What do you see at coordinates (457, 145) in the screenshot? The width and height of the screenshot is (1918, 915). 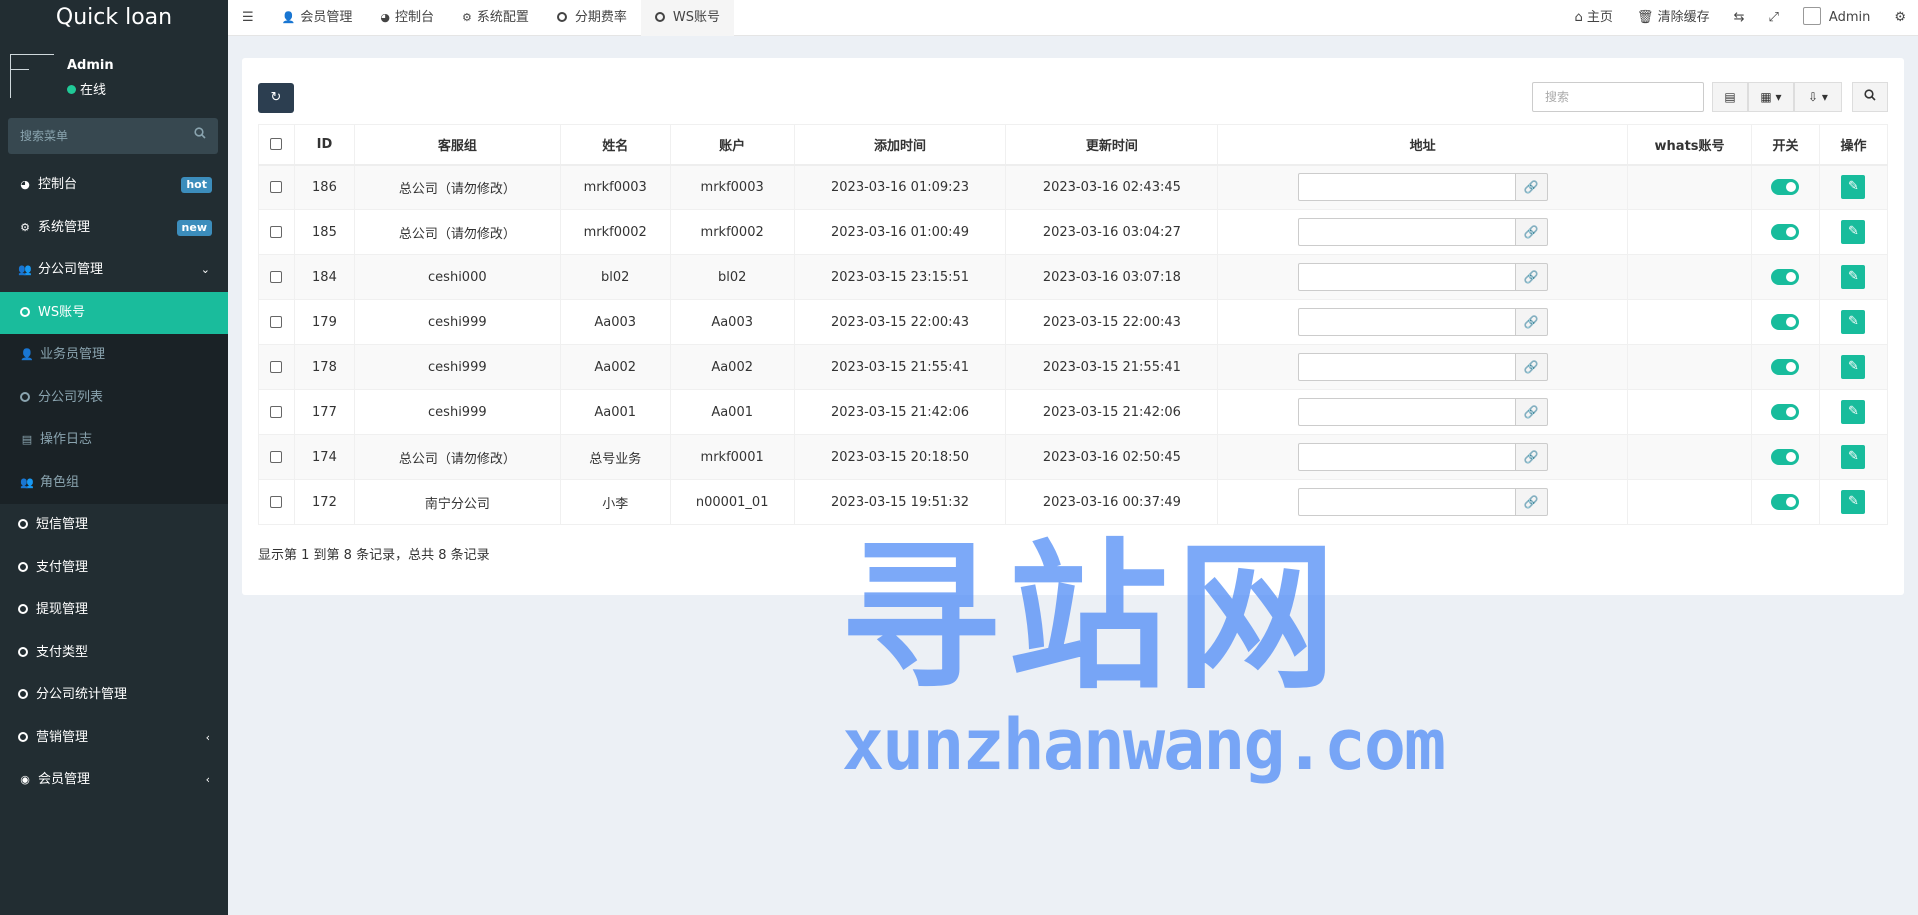 I see `column-header: 客服组` at bounding box center [457, 145].